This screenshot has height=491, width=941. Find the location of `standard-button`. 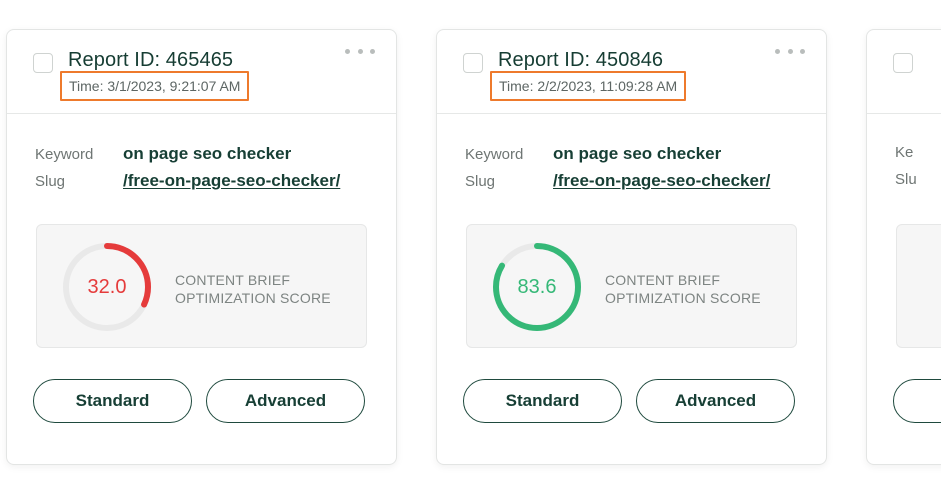

standard-button is located at coordinates (917, 401).